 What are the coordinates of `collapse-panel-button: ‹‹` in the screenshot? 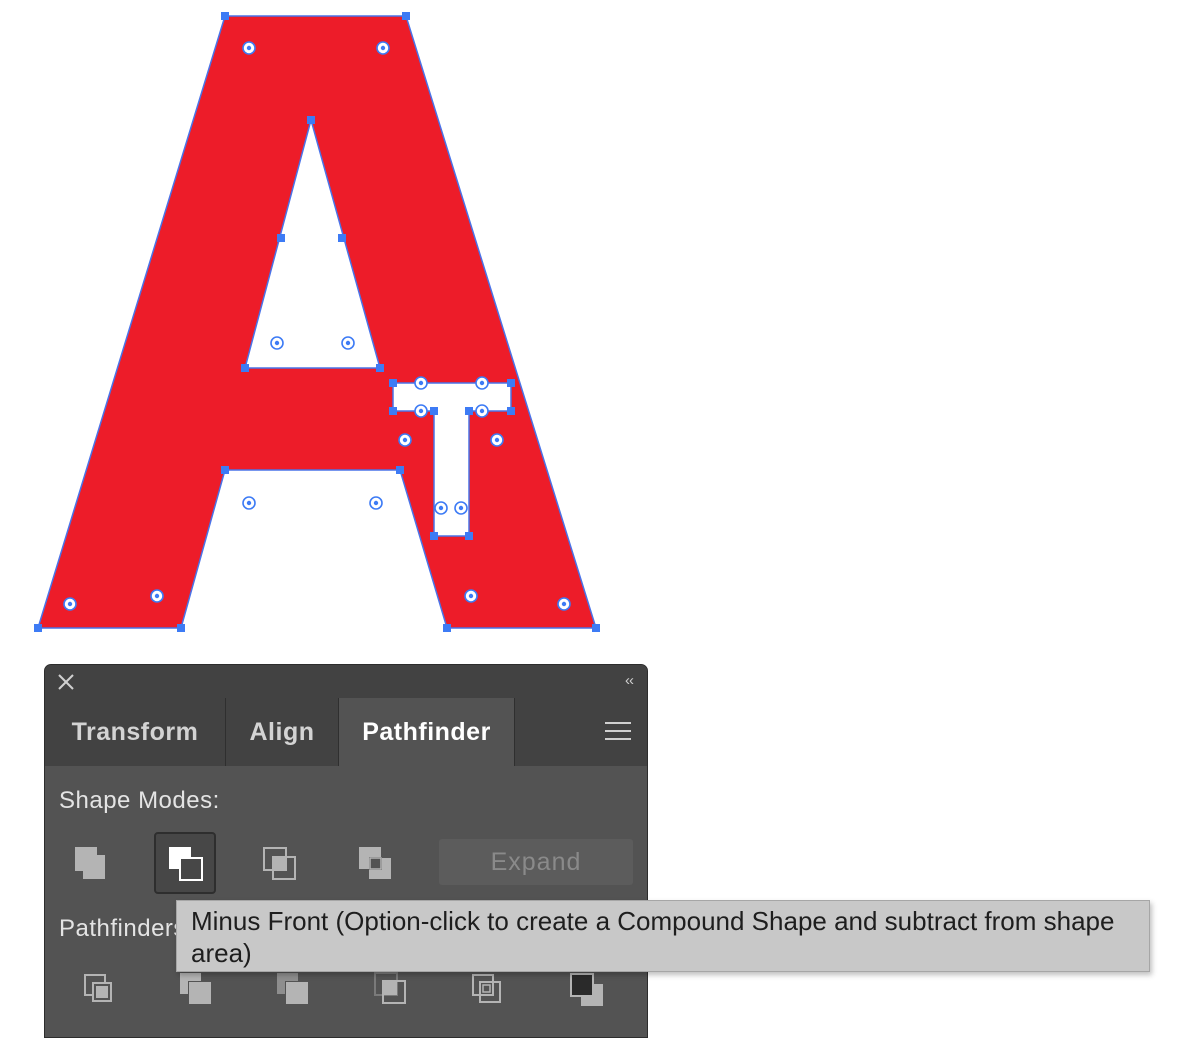 It's located at (629, 681).